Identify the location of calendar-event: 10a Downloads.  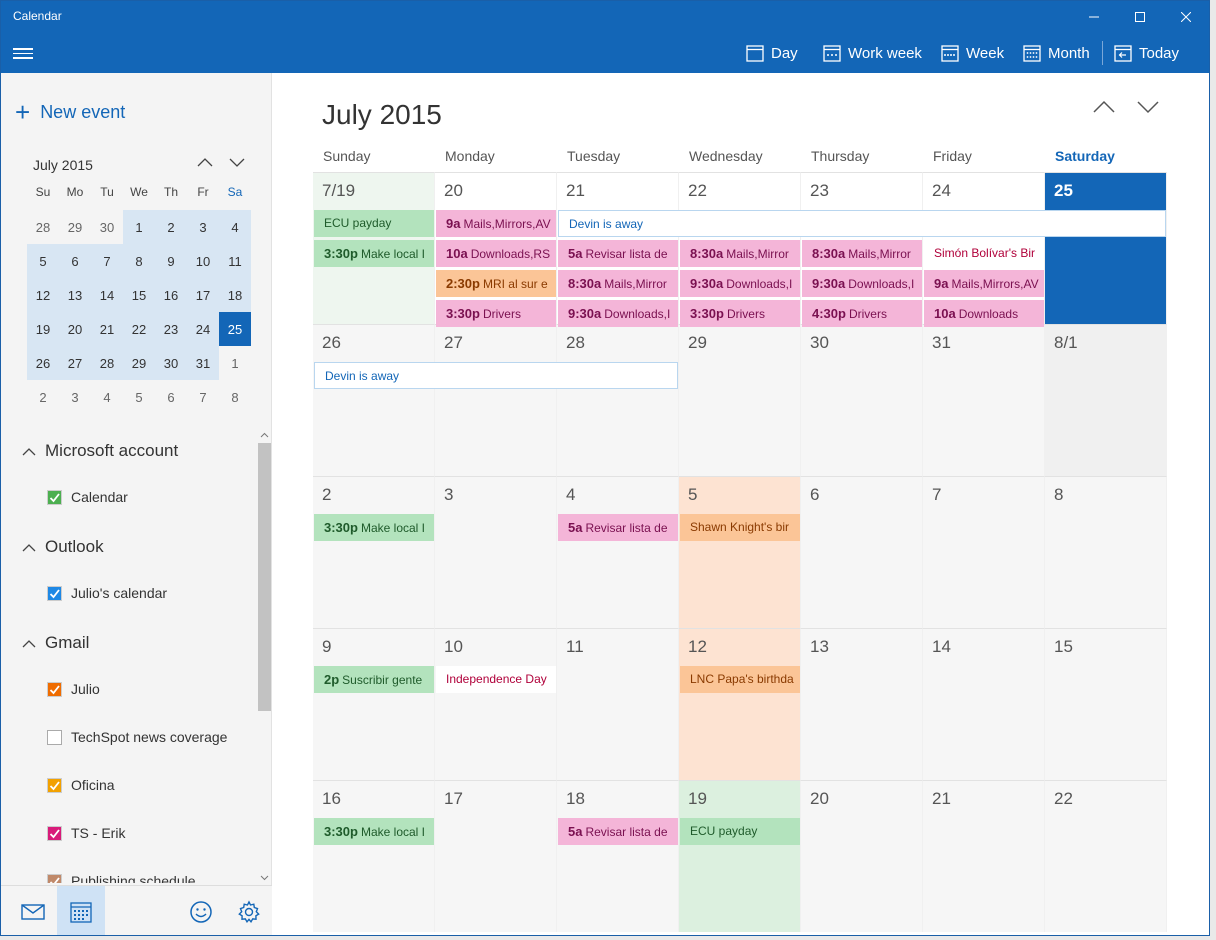
(984, 313).